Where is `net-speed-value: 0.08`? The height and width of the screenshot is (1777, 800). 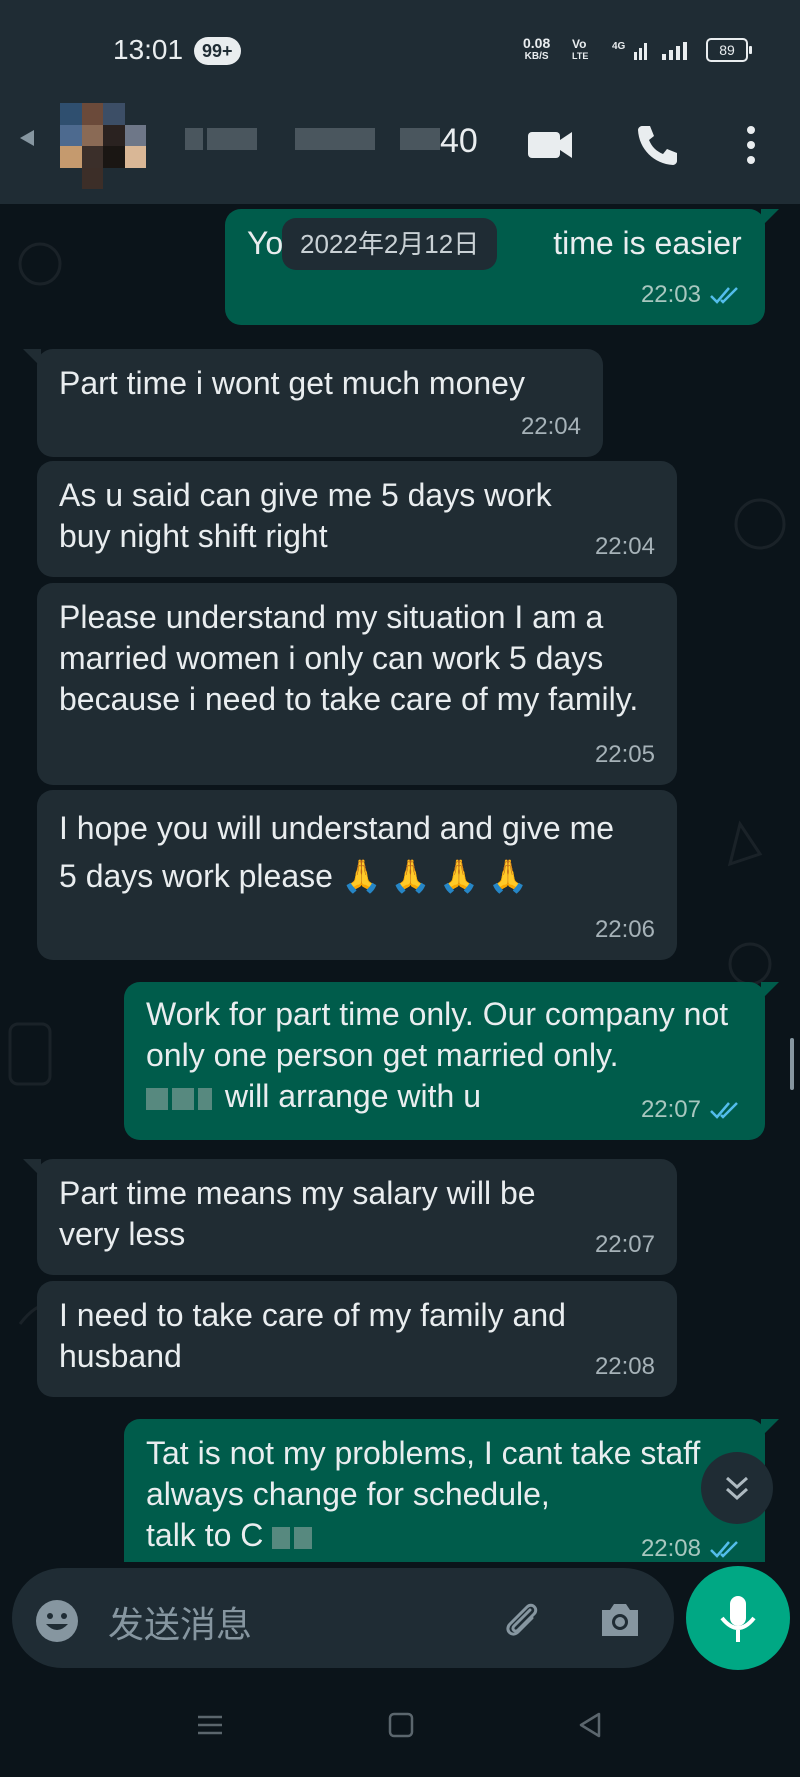
net-speed-value: 0.08 is located at coordinates (537, 43).